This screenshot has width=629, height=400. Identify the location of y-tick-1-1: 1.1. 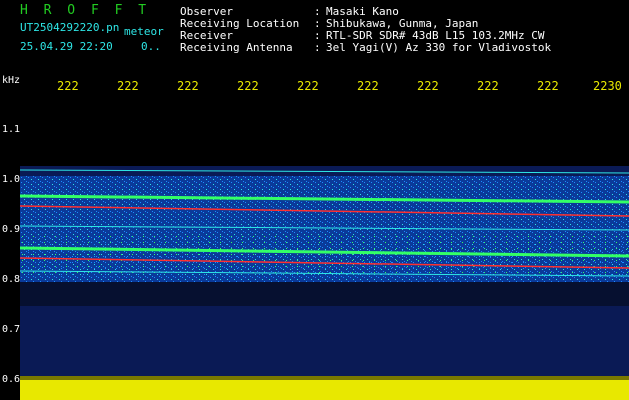
(11, 129).